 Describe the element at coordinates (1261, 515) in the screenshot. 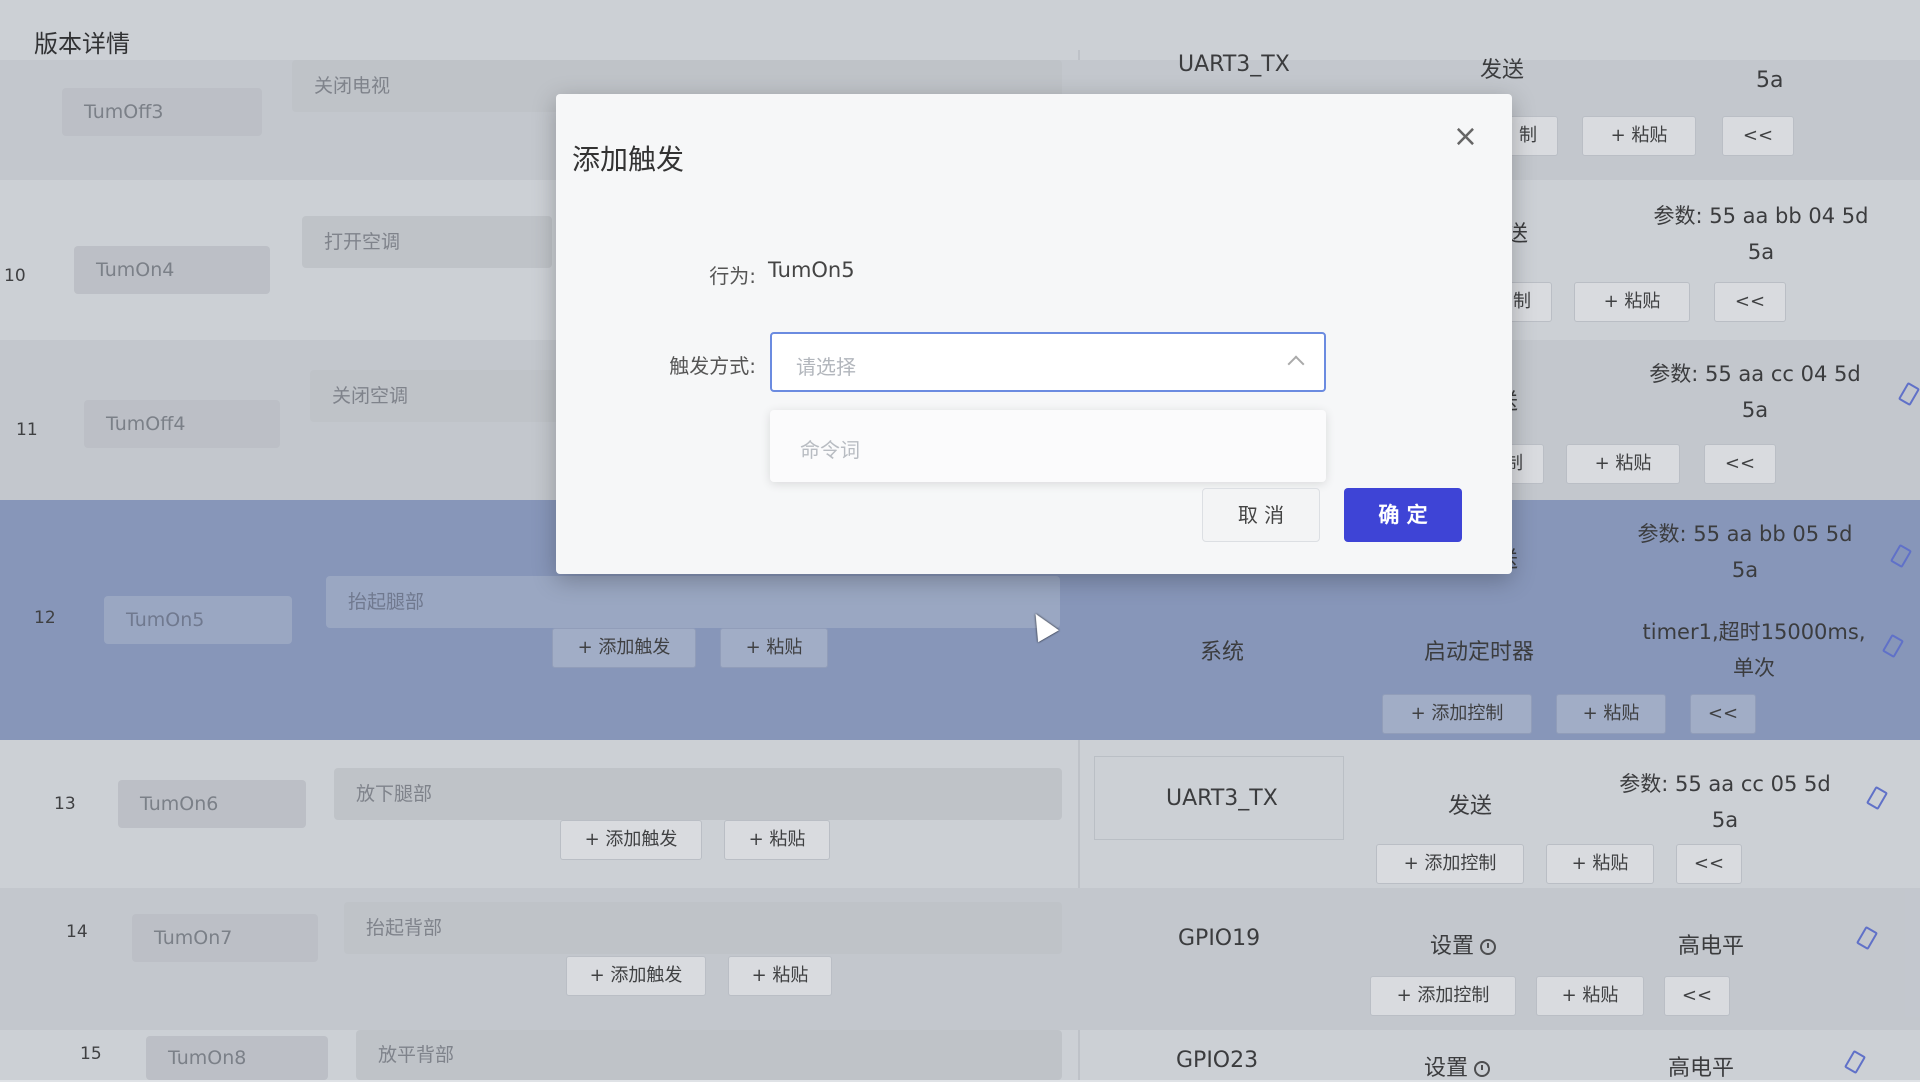

I see `cancel-button: 取 消` at that location.